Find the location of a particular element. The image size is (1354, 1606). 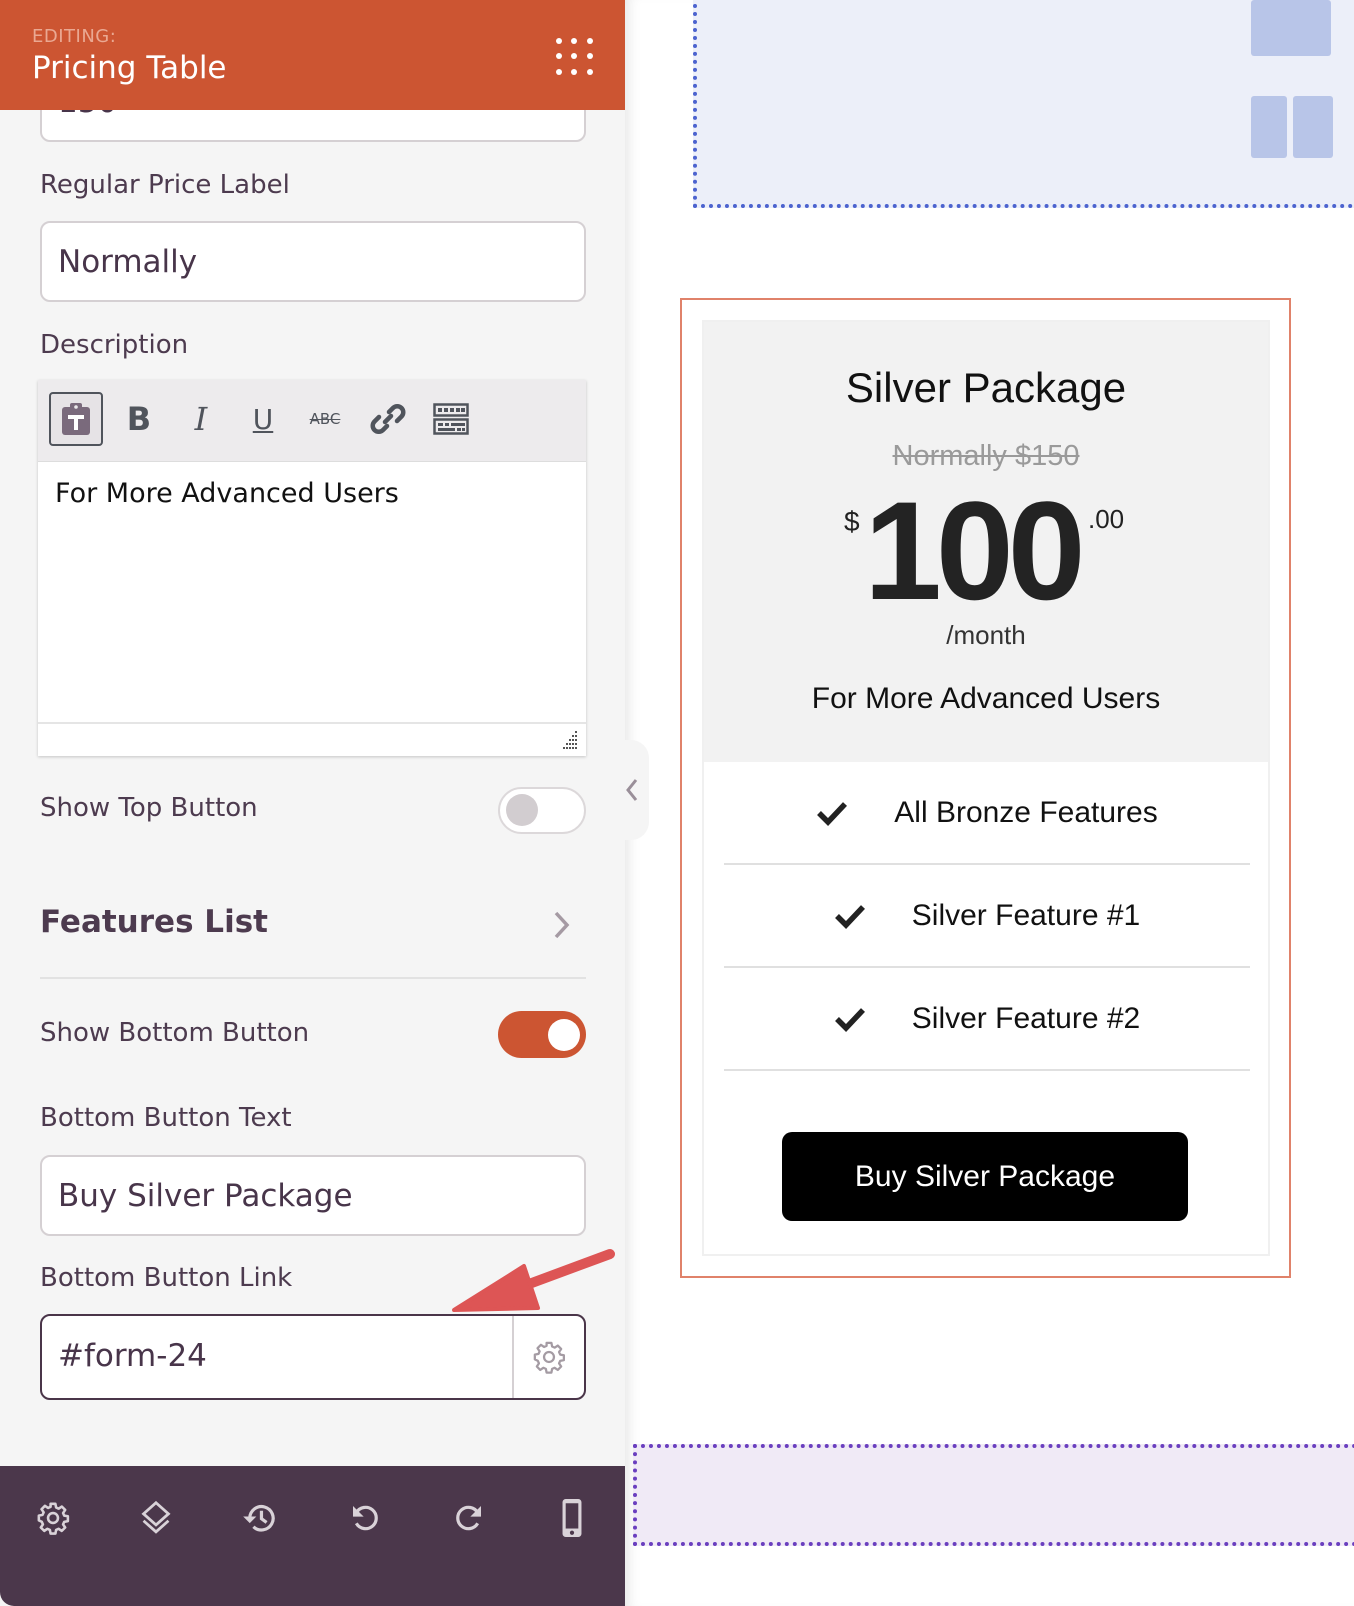

row-placeholder-top is located at coordinates (1023, 104).